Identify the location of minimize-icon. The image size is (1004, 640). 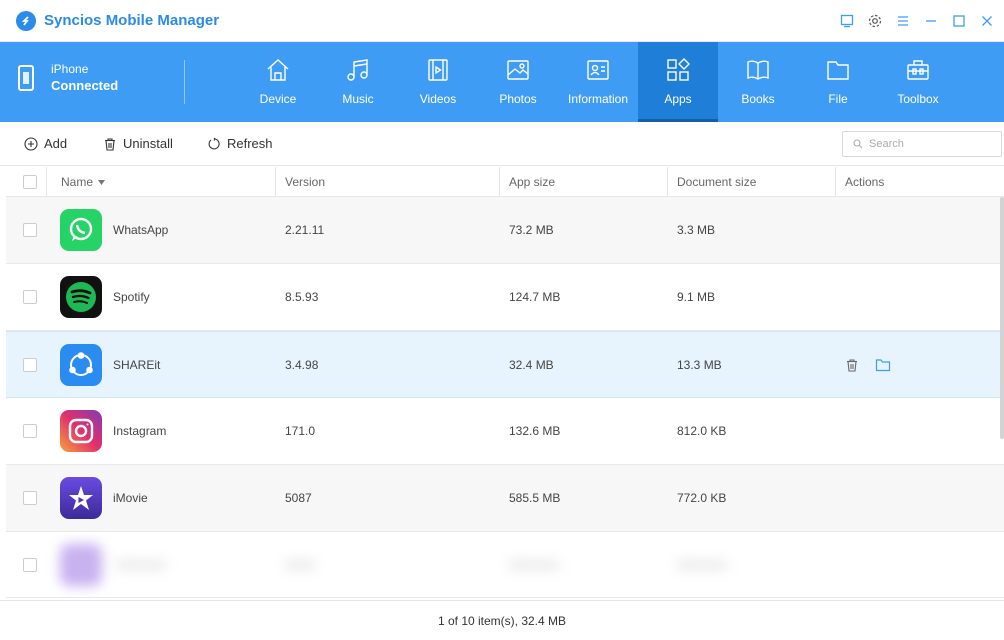
(931, 21).